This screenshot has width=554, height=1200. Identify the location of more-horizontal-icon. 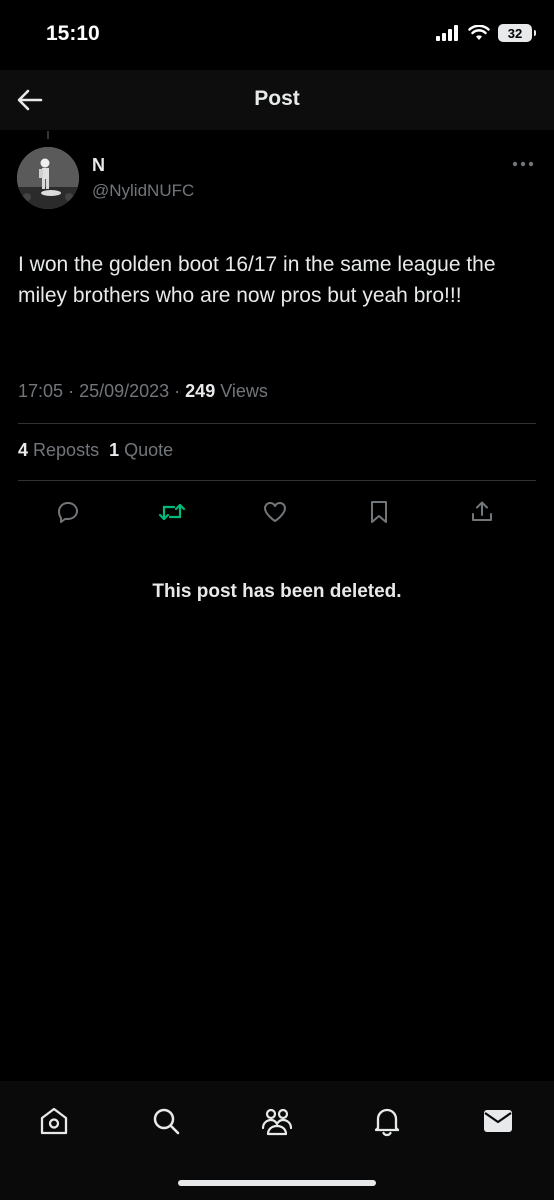
(523, 164).